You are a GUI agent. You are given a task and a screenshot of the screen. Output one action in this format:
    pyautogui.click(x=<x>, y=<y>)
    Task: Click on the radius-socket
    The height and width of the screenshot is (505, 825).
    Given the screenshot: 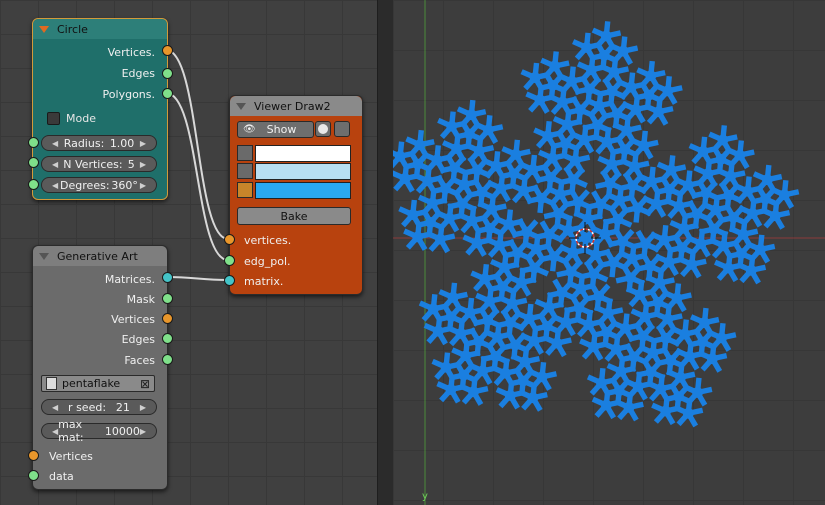 What is the action you would take?
    pyautogui.click(x=33, y=142)
    